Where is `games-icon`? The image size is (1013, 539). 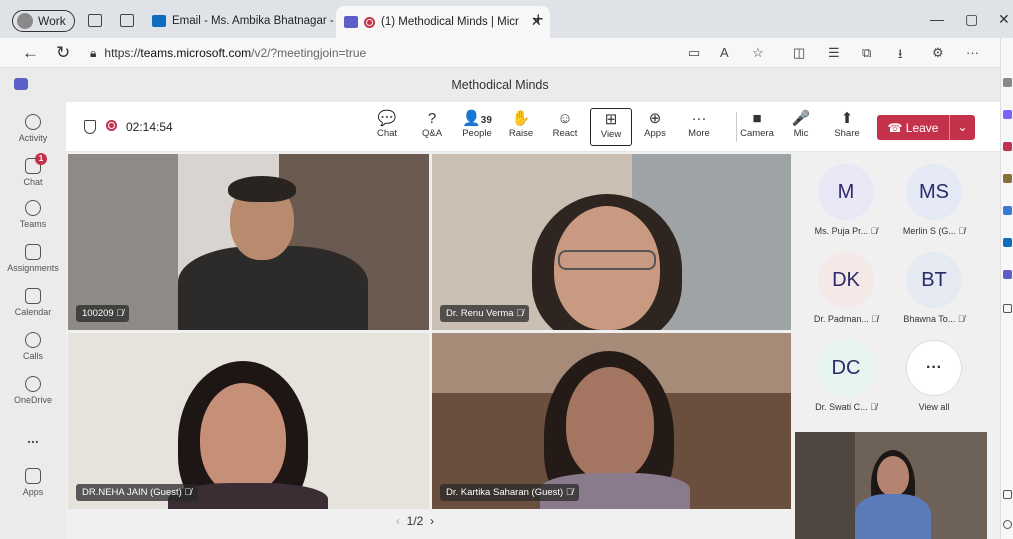
games-icon is located at coordinates (1007, 210).